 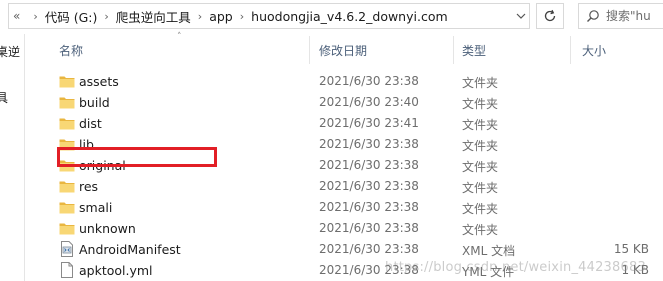 I want to click on breadcrumb-current: huodongjia_v4.6.2_downyi.com, so click(x=349, y=16).